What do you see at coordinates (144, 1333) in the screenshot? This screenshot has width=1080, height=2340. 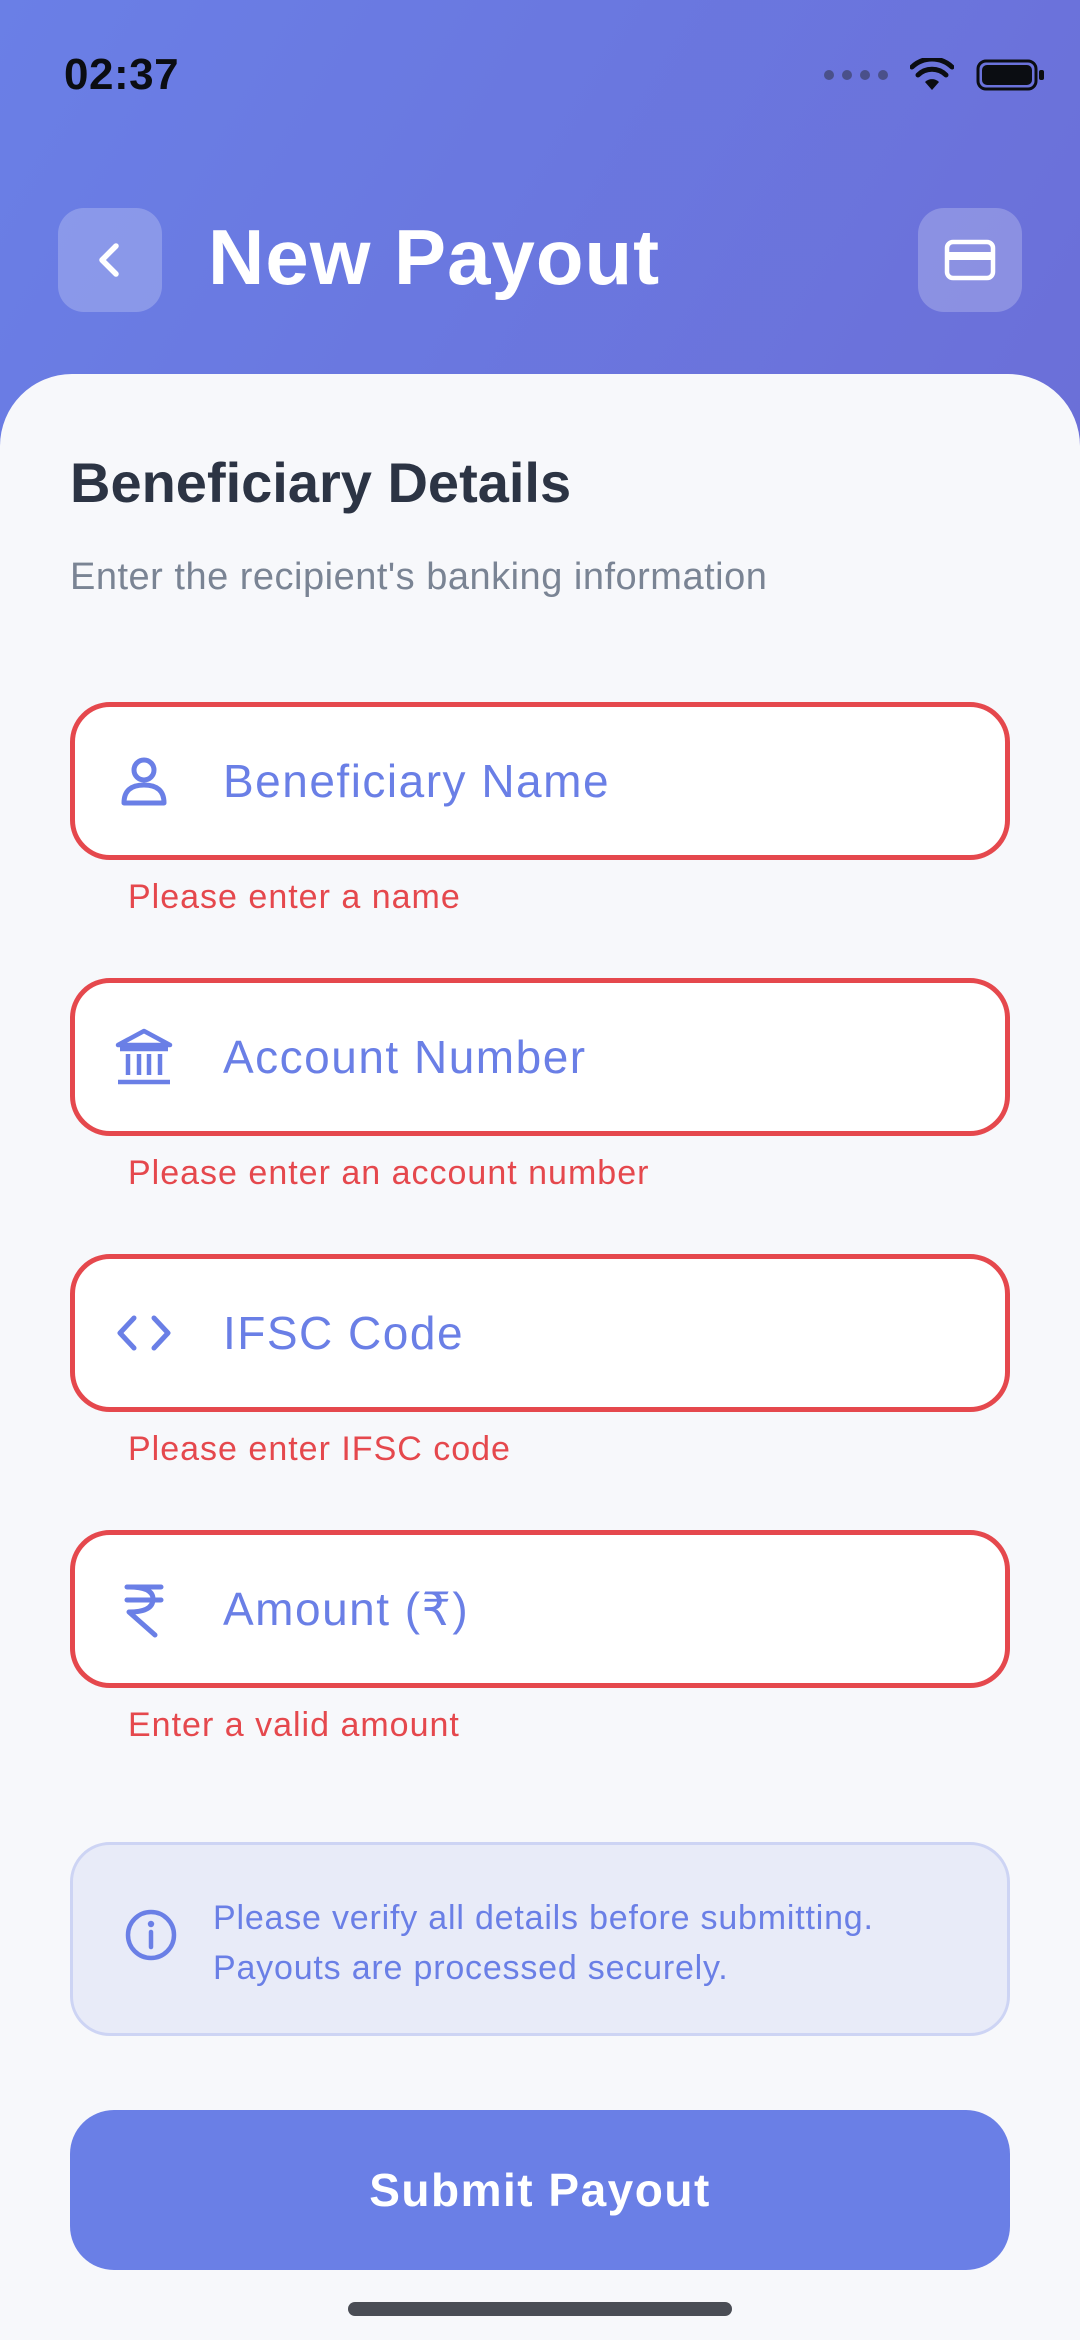 I see `code-icon` at bounding box center [144, 1333].